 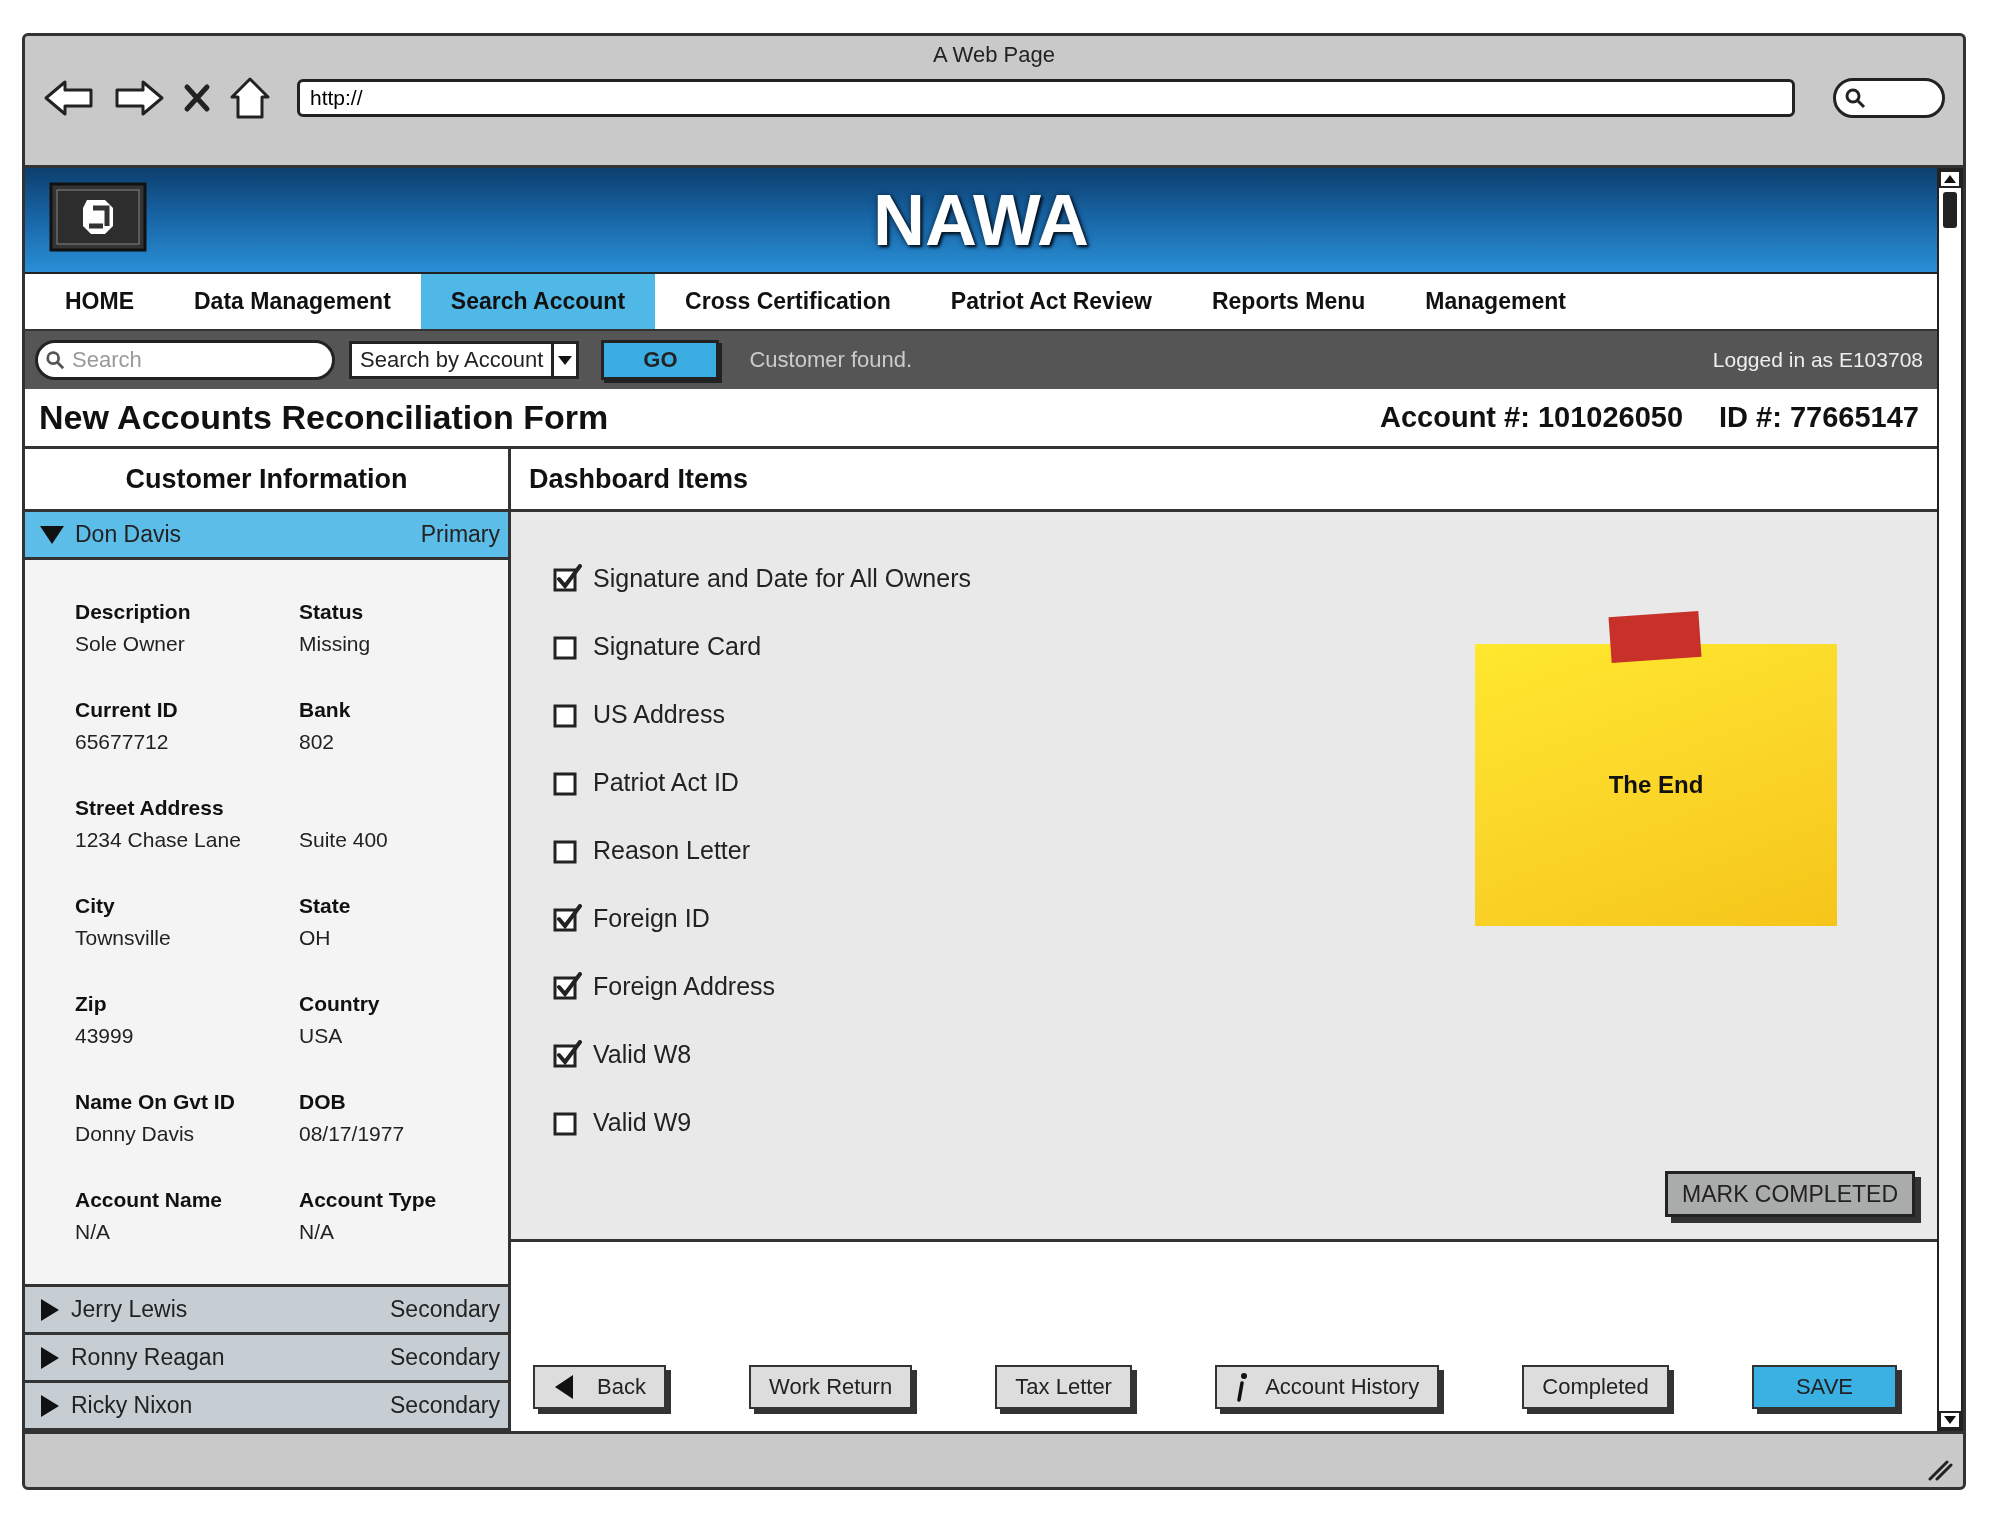 I want to click on checkbox-label: Foreign ID, so click(x=651, y=918).